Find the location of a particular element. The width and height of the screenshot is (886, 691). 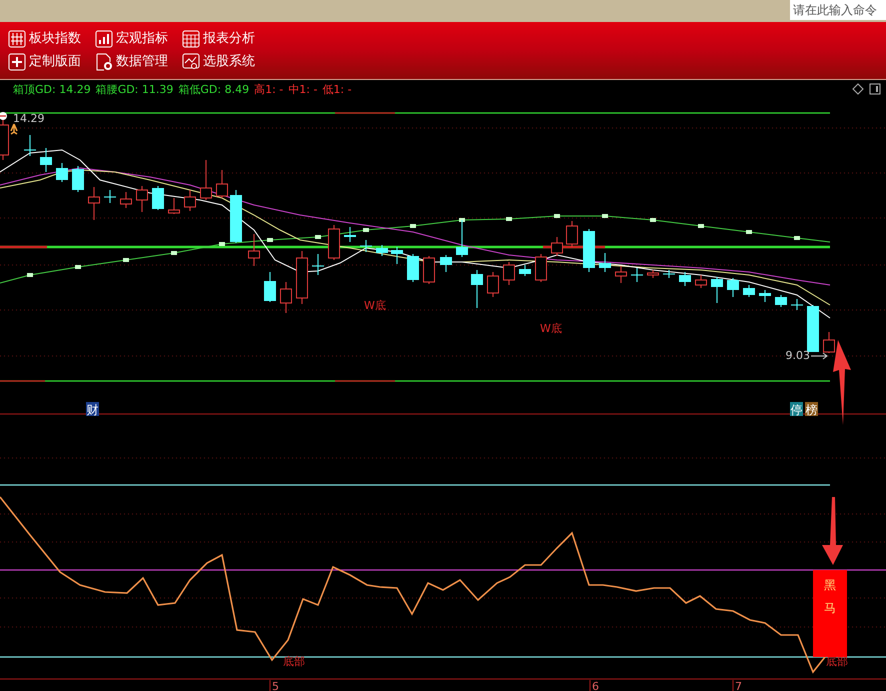

toolbar-button: 宏观指标 is located at coordinates (138, 39).